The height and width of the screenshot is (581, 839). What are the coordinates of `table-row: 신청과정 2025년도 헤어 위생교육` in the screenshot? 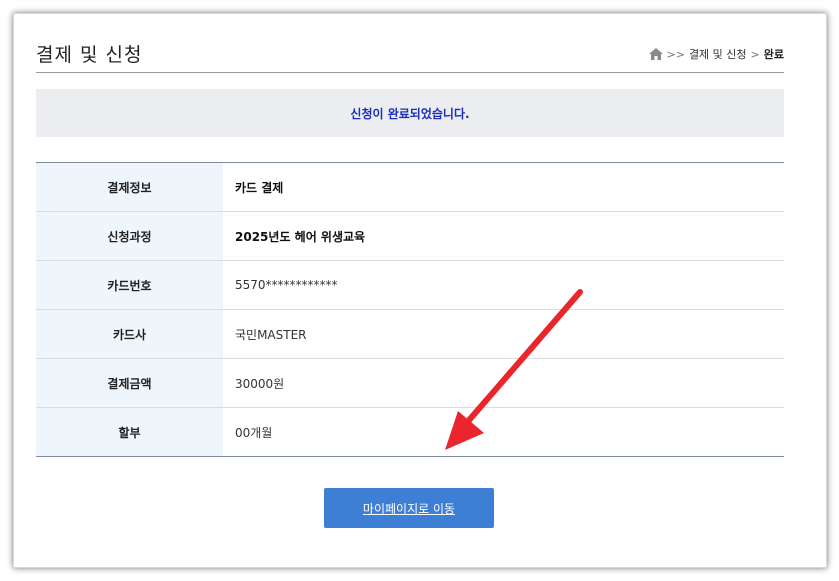 It's located at (410, 236).